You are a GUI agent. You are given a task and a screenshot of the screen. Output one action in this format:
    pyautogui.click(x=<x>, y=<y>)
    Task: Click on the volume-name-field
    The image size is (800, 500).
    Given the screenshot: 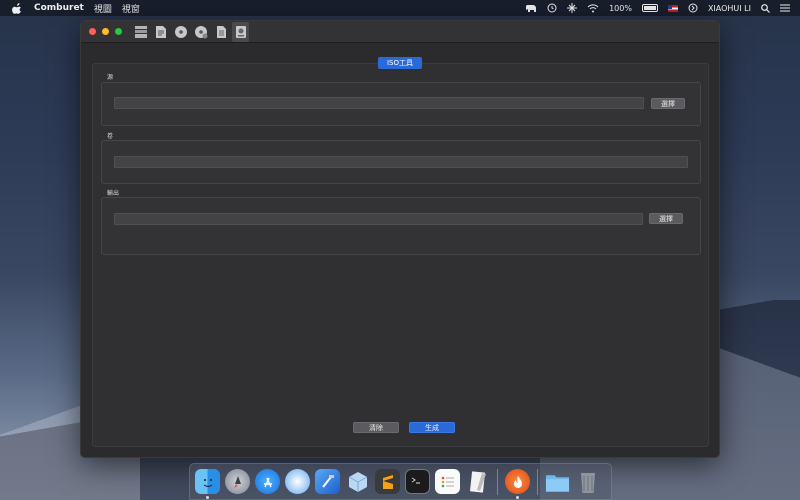 What is the action you would take?
    pyautogui.click(x=401, y=162)
    